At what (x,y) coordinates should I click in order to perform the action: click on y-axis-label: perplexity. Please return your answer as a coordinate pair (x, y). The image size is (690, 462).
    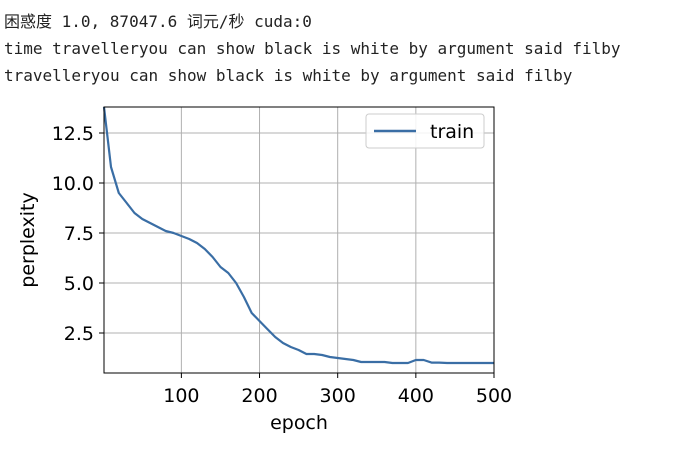
    Looking at the image, I should click on (28, 239).